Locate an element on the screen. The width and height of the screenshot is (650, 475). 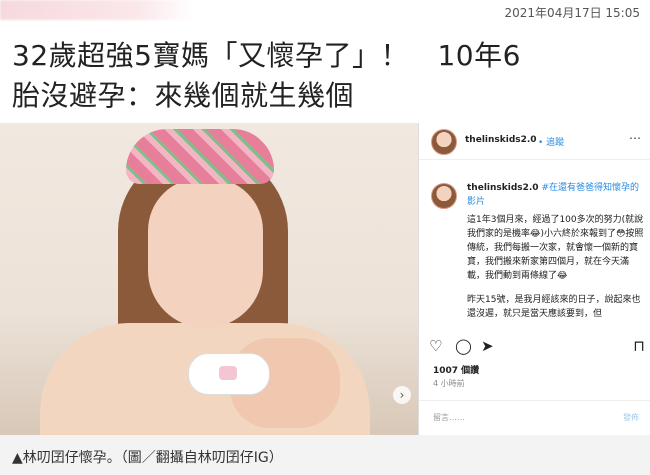
share-icon: ➤ is located at coordinates (487, 346).